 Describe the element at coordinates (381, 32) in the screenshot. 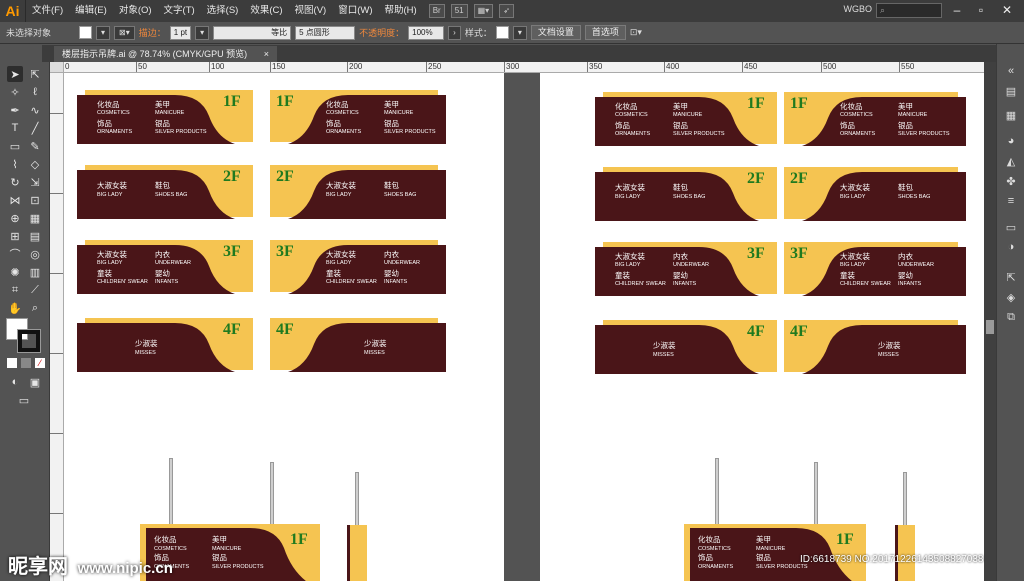

I see `opacity-label: 不透明度：` at that location.